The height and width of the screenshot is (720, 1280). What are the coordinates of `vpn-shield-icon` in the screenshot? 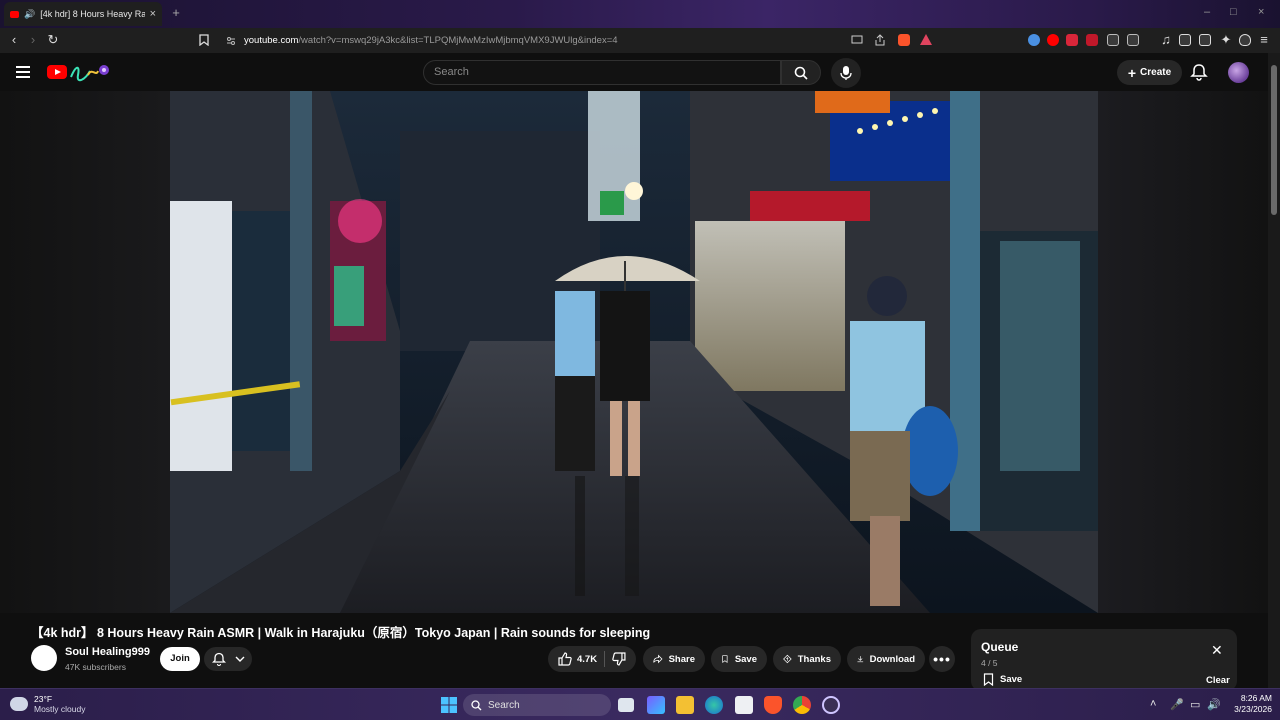 It's located at (1245, 40).